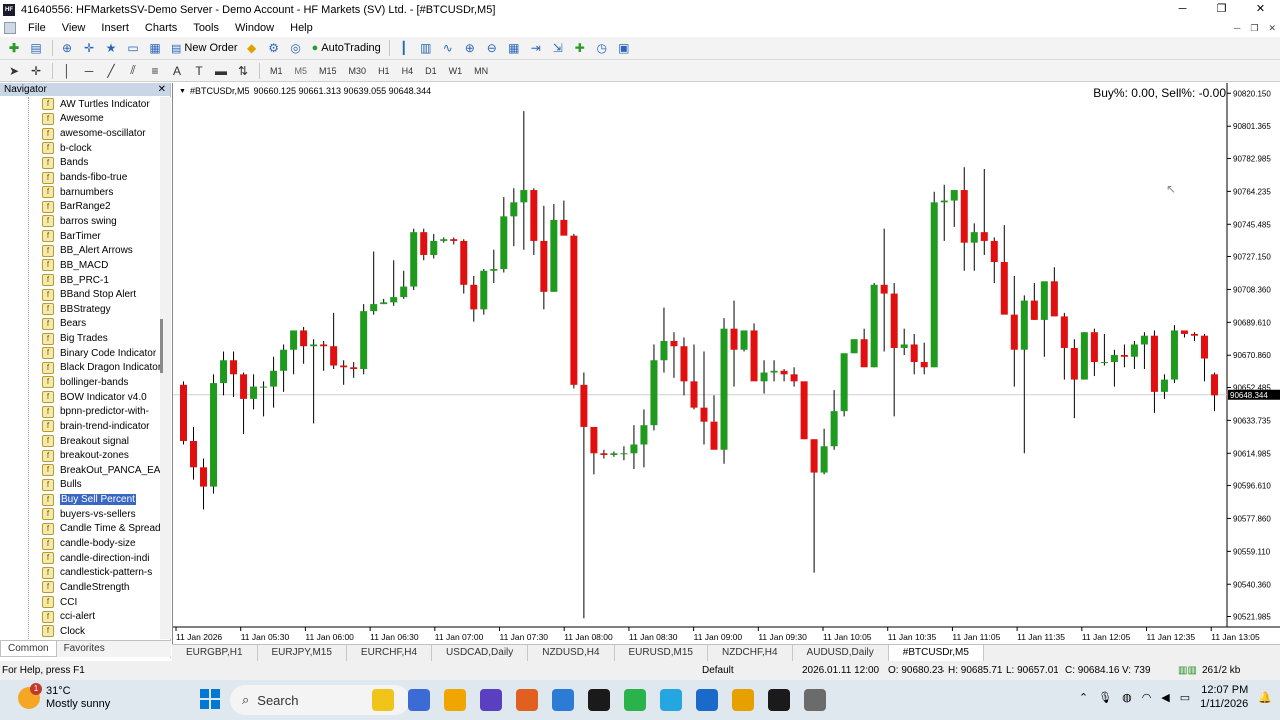  I want to click on chart-tab: USDCAD,Daily, so click(480, 653).